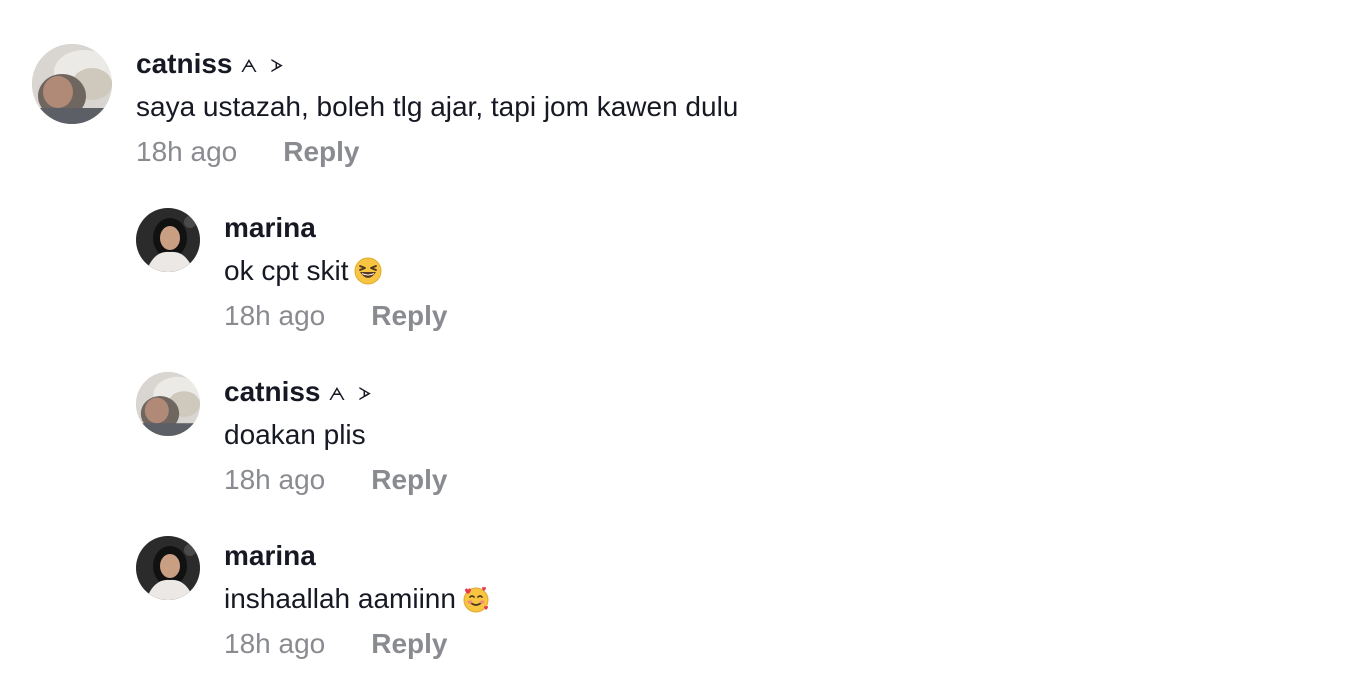  I want to click on comment-text-content: doakan plis, so click(295, 434).